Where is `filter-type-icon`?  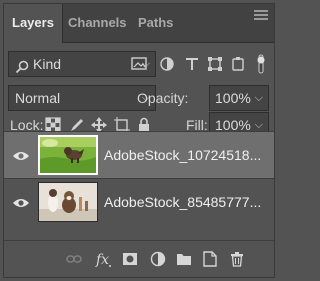 filter-type-icon is located at coordinates (192, 64).